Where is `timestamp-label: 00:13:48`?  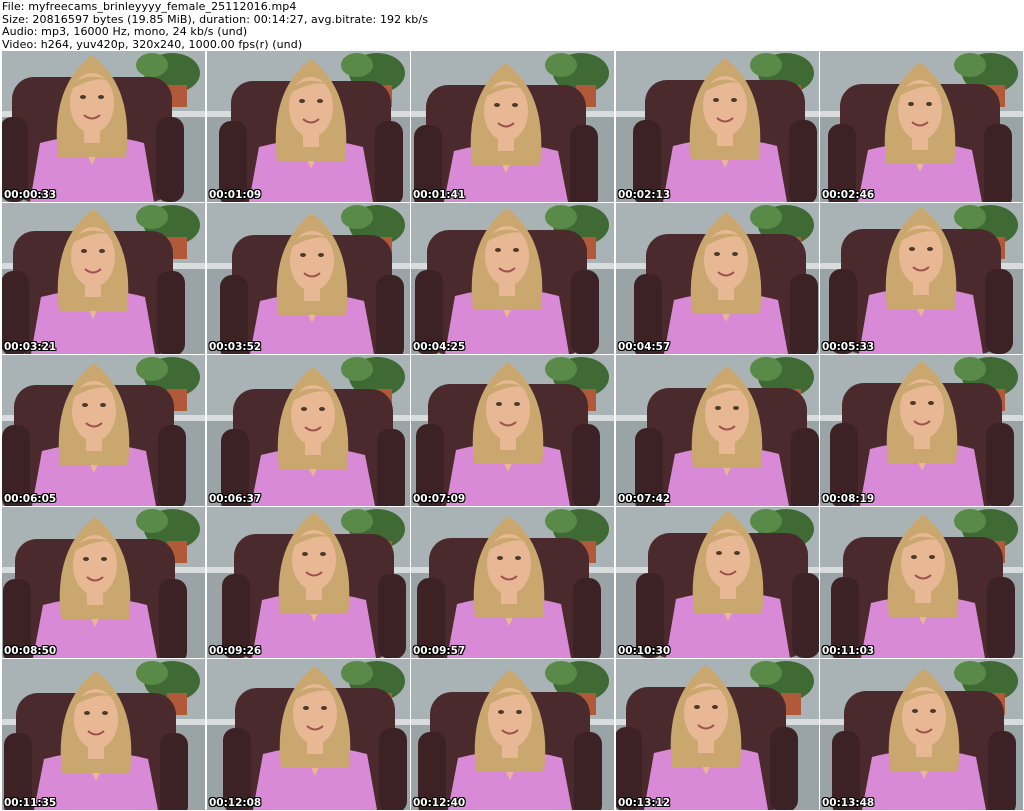 timestamp-label: 00:13:48 is located at coordinates (848, 803).